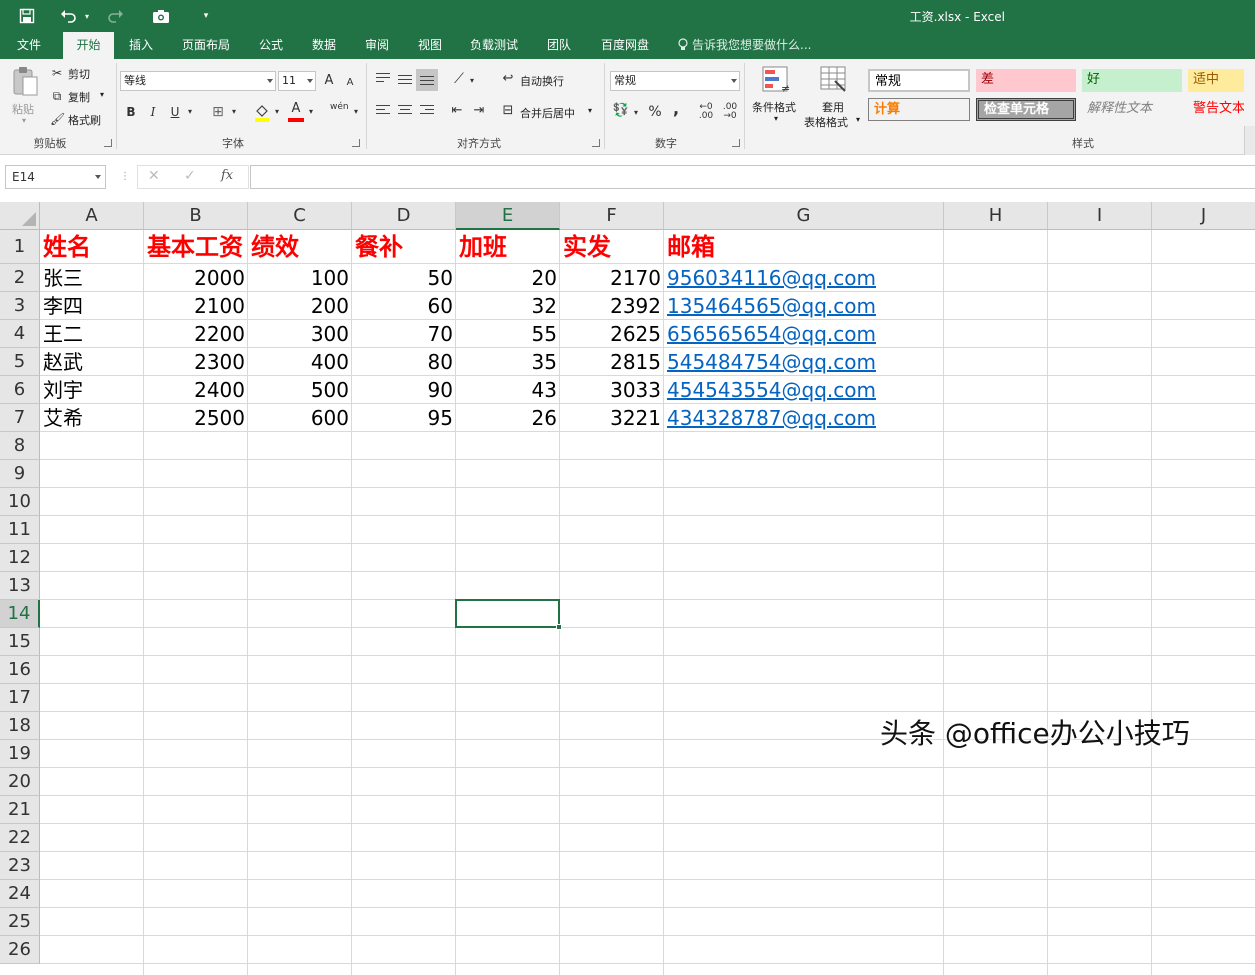  What do you see at coordinates (776, 98) in the screenshot?
I see `conditional-formatting-button: ≠ 条件格式 ▾` at bounding box center [776, 98].